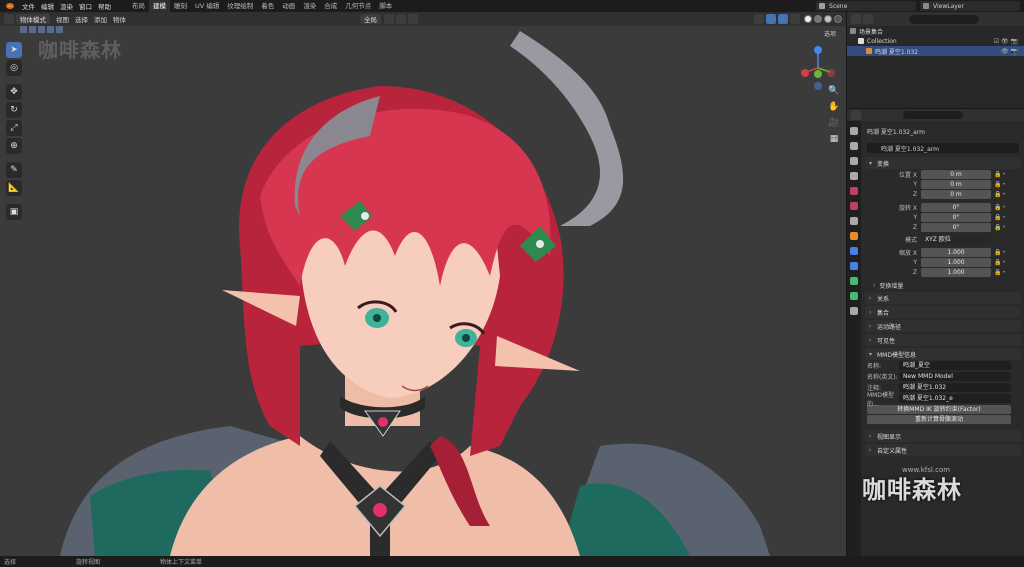 Image resolution: width=1024 pixels, height=567 pixels. Describe the element at coordinates (935, 51) in the screenshot. I see `outliner-object-row: 鸣潮 夏空1.032 👁 📷` at that location.